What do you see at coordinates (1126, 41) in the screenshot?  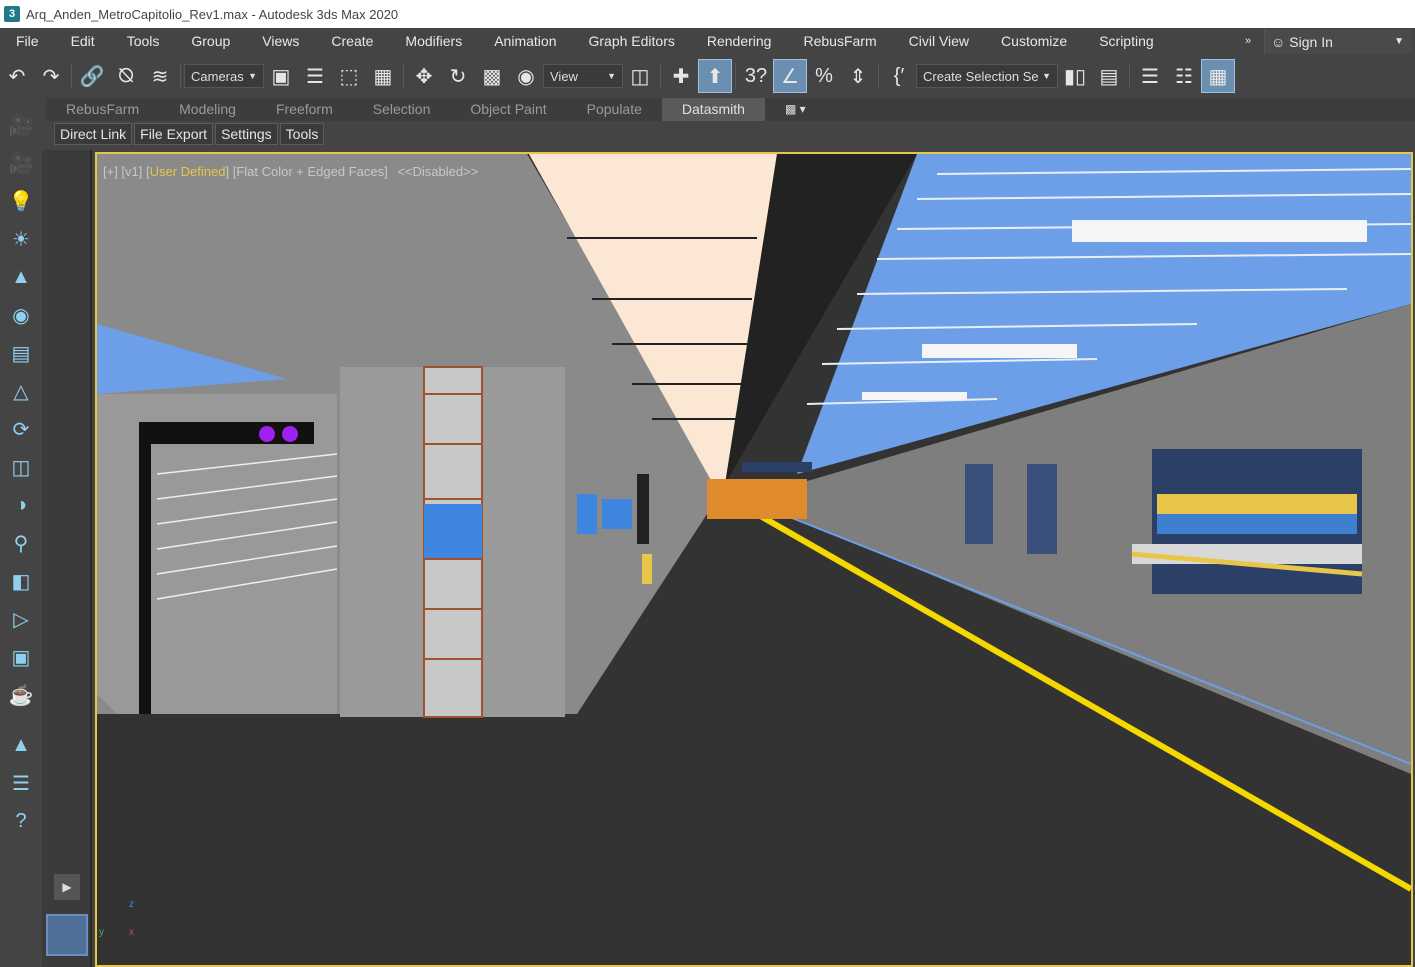 I see `menu-scripting: Scripting` at bounding box center [1126, 41].